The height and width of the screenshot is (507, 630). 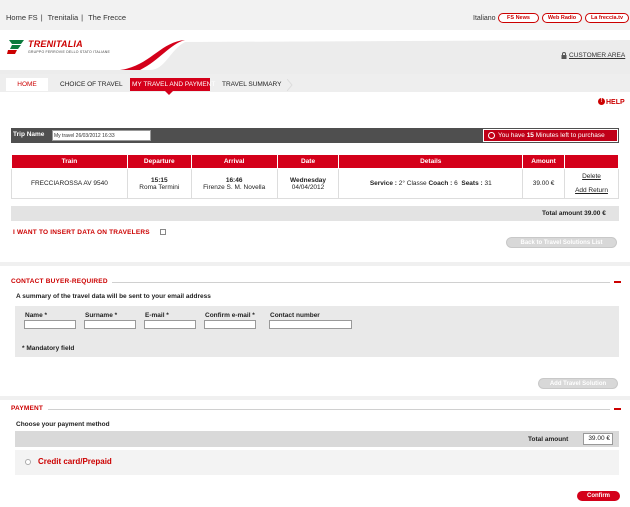 I want to click on collapse-contact-icon, so click(x=617, y=282).